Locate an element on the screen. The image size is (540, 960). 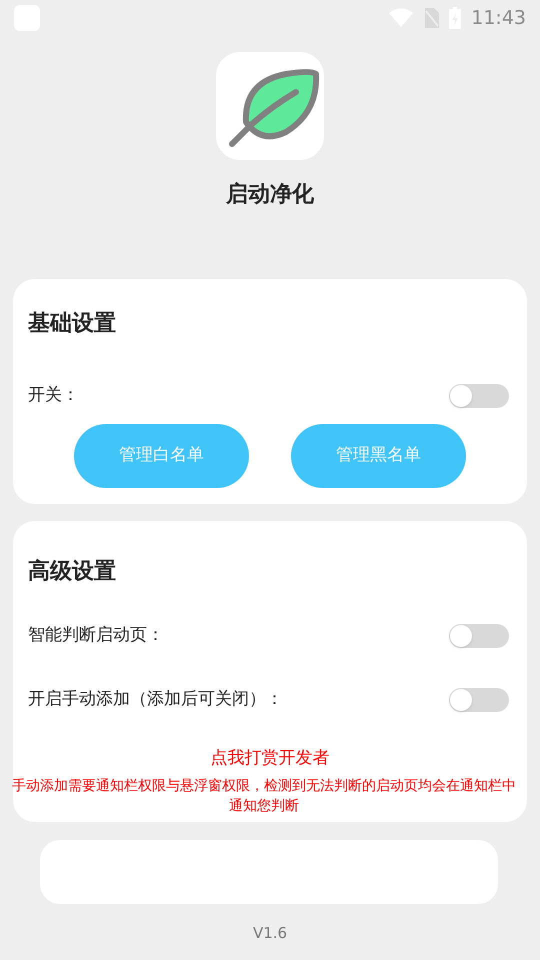
switch-label: 开关： is located at coordinates (53, 396).